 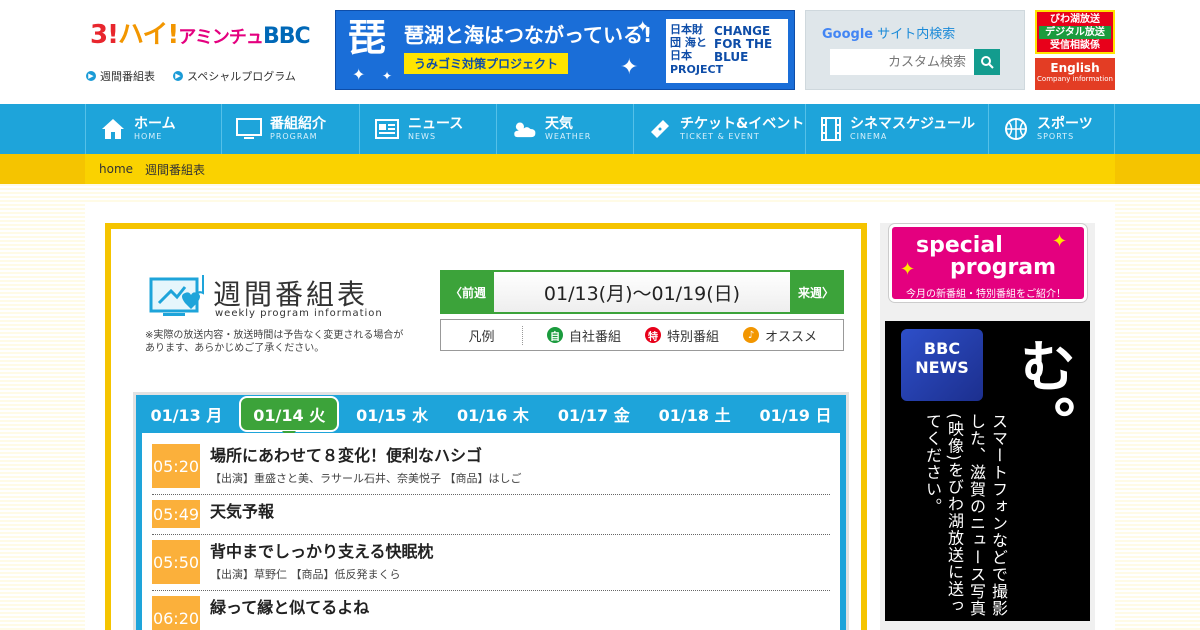 What do you see at coordinates (1050, 424) in the screenshot?
I see `news-banner-headline: 写真求む。` at bounding box center [1050, 424].